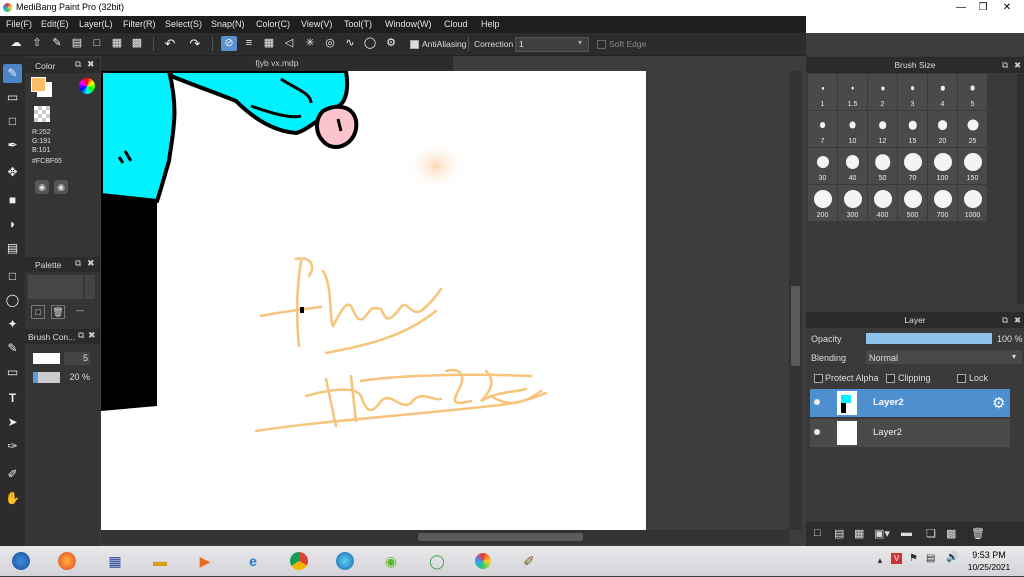  What do you see at coordinates (391, 561) in the screenshot?
I see `app-green-icon: ◉` at bounding box center [391, 561].